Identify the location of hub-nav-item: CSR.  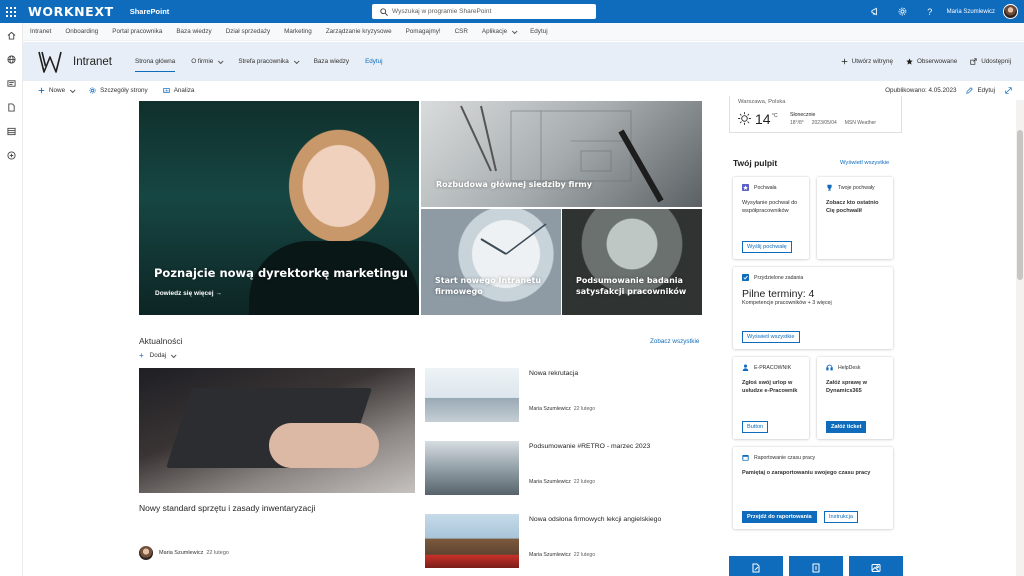
(461, 31).